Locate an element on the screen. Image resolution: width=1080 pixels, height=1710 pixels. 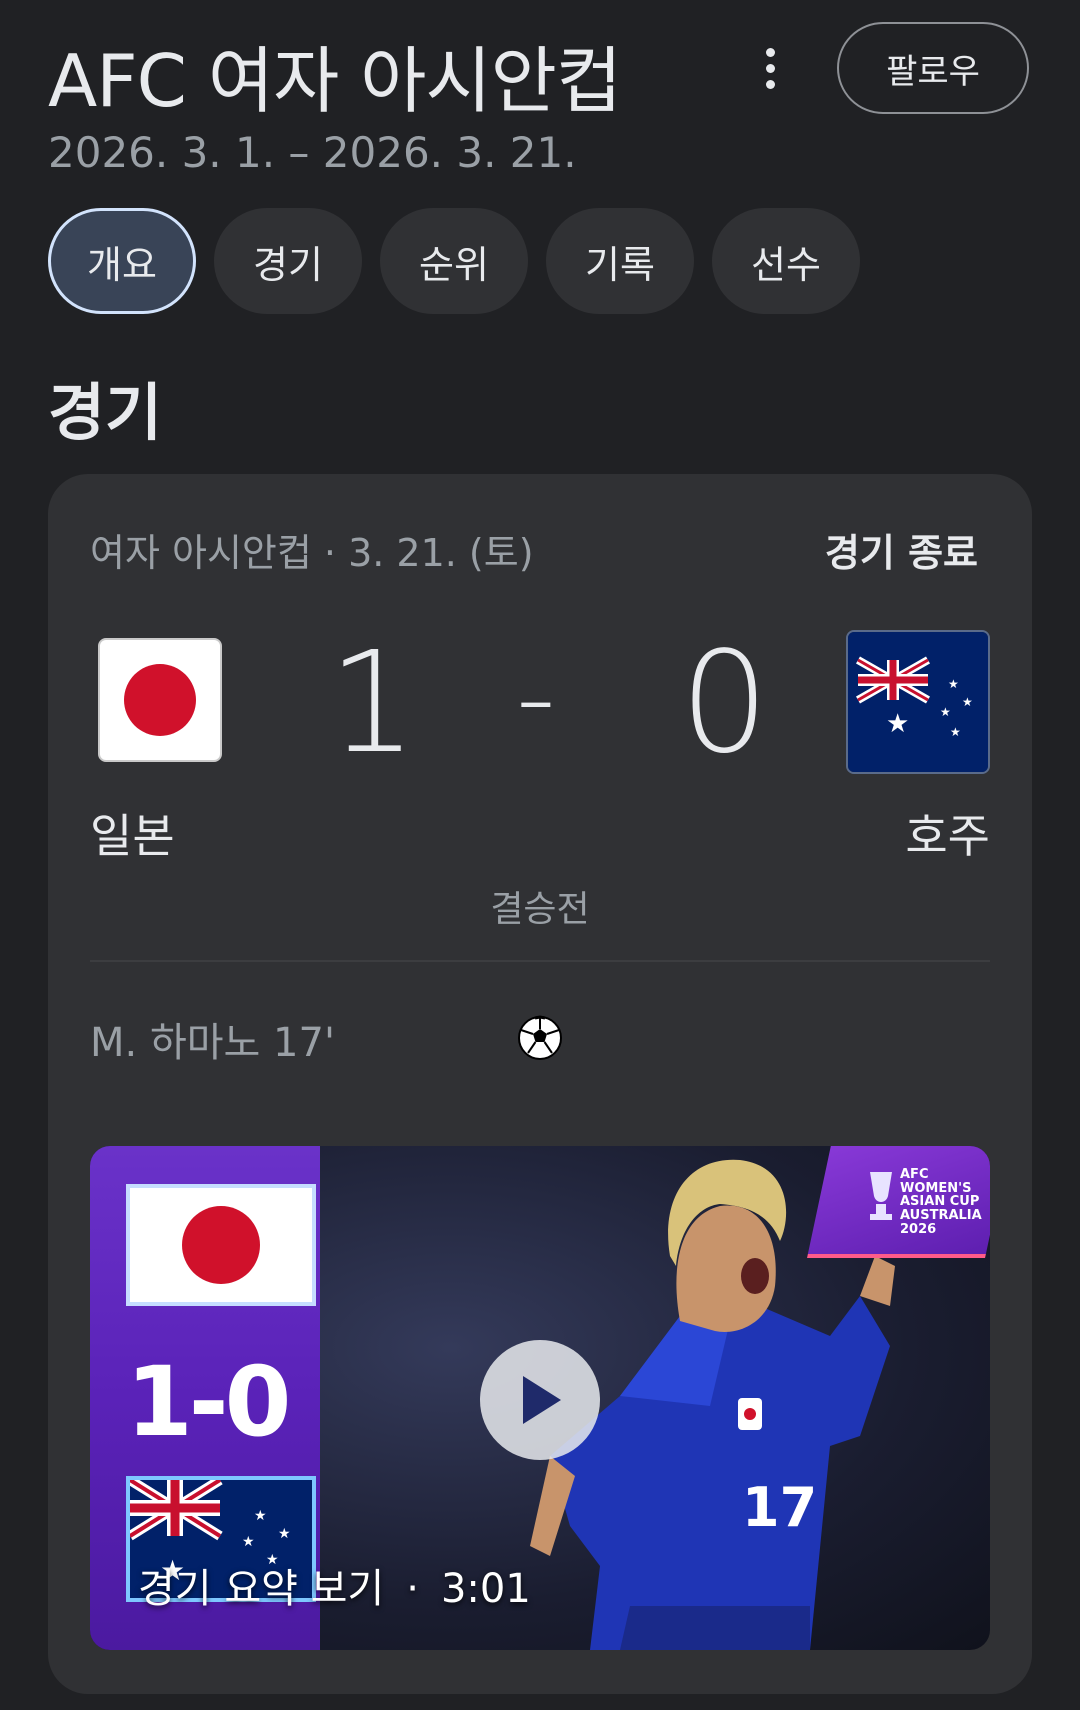
australia-flag-icon: ★ ★ ★ ★ ★ is located at coordinates (918, 702).